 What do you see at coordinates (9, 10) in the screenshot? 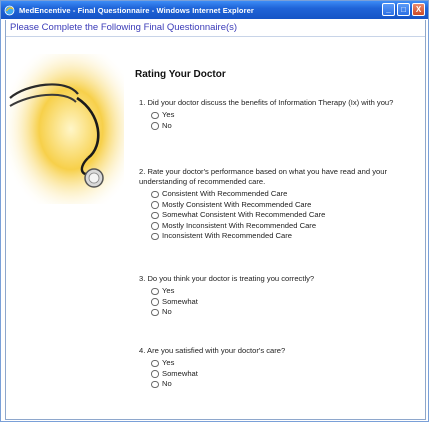
I see `ie-icon` at bounding box center [9, 10].